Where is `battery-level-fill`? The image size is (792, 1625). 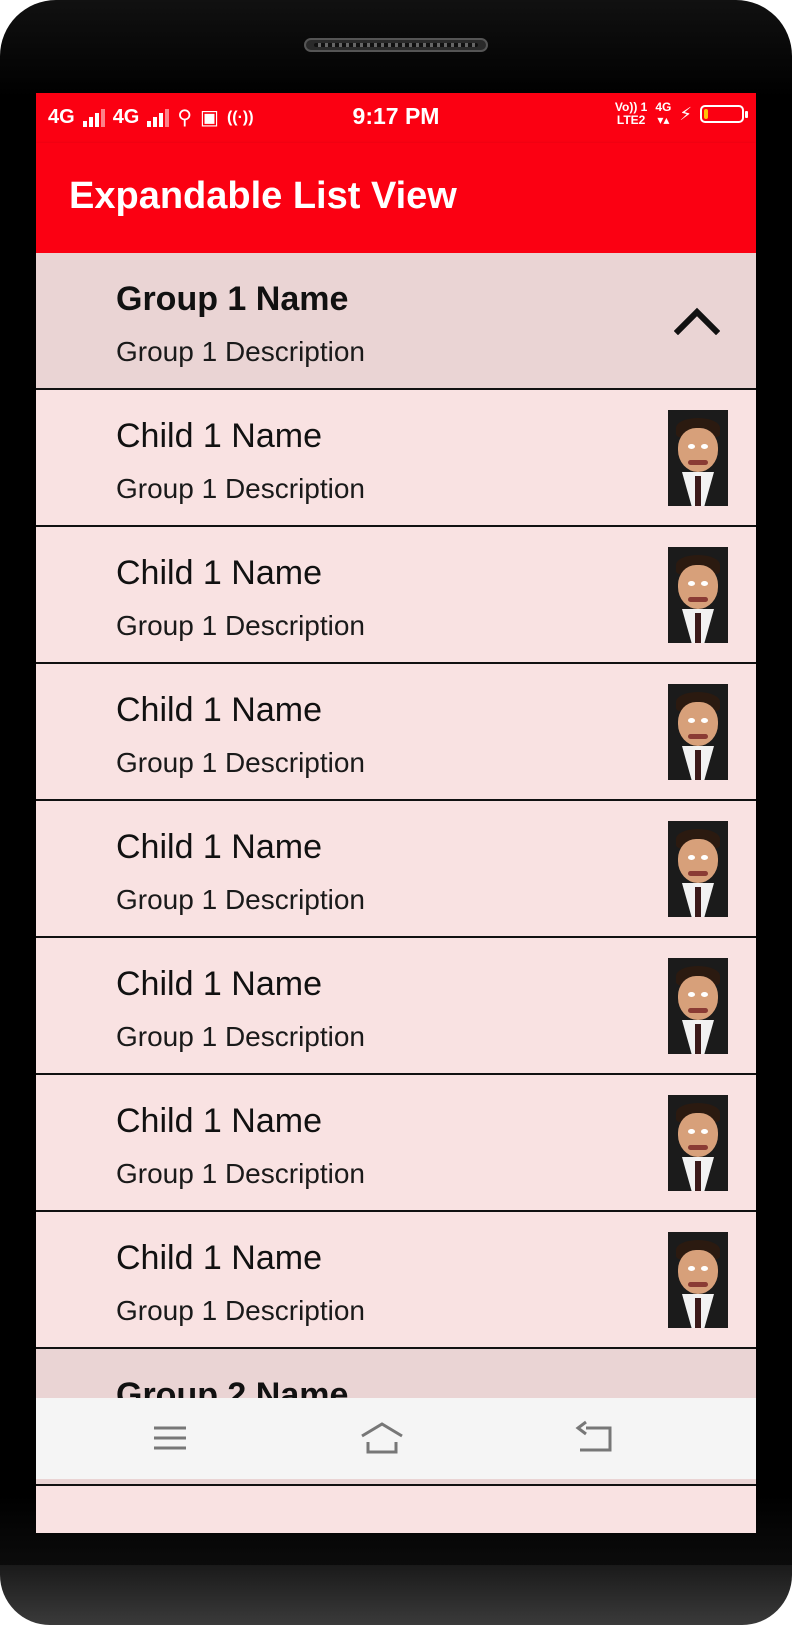
battery-level-fill is located at coordinates (706, 114).